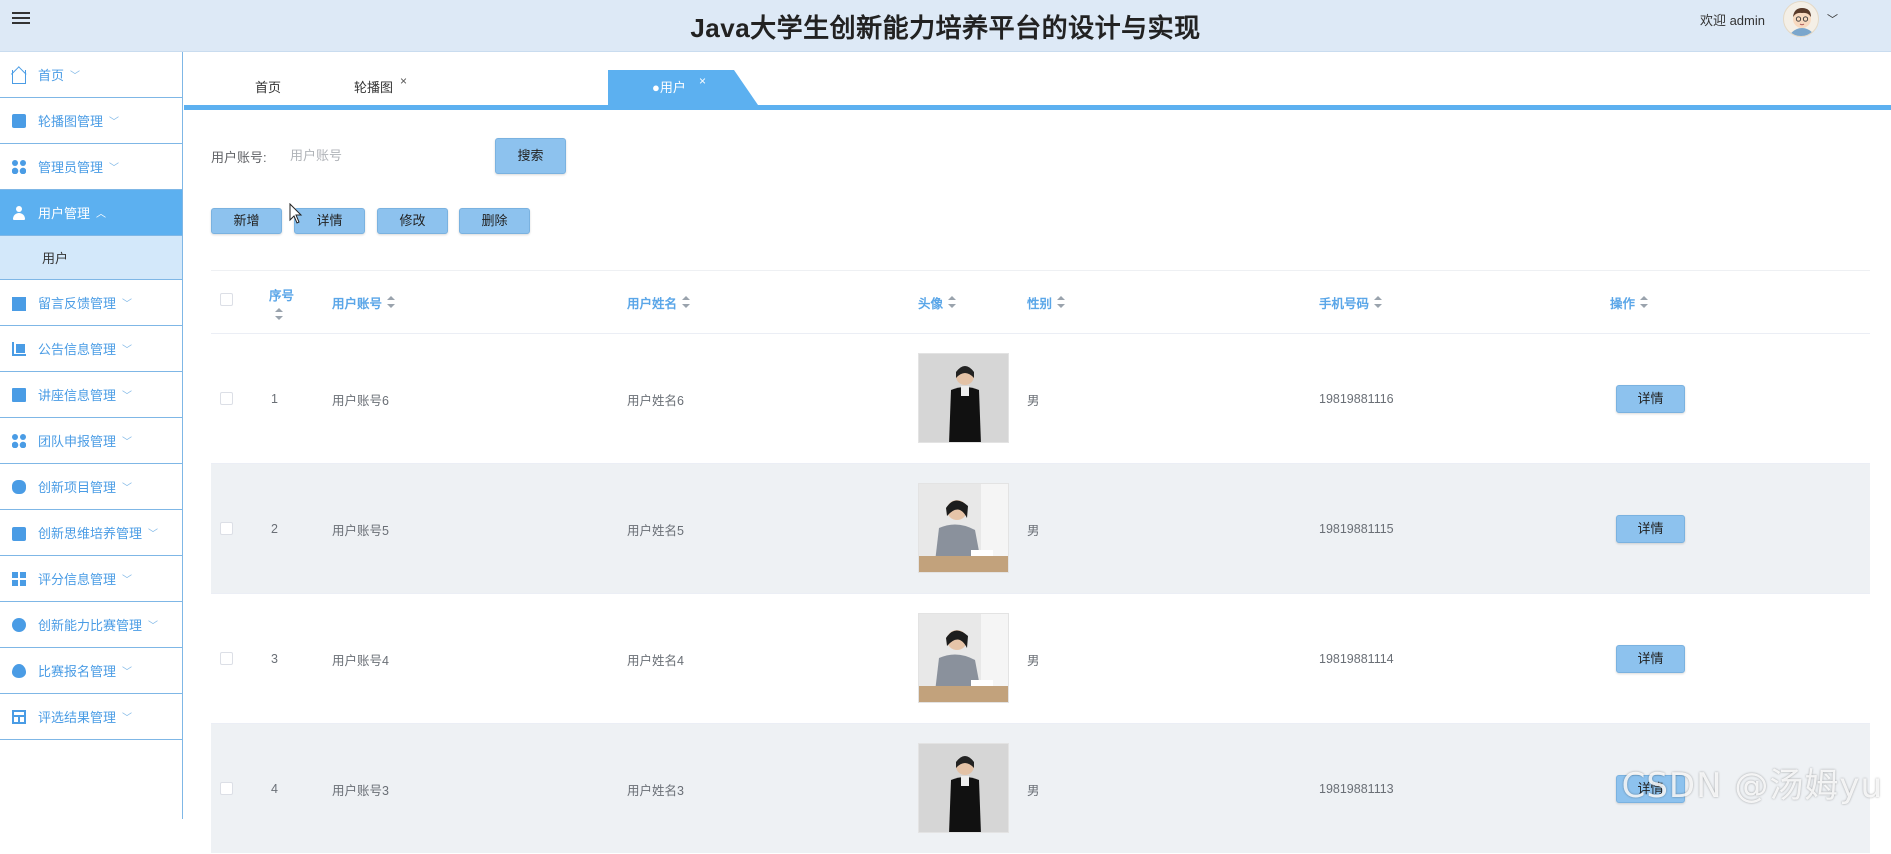  What do you see at coordinates (77, 302) in the screenshot?
I see `sidebar-item-label: 留言反馈管理` at bounding box center [77, 302].